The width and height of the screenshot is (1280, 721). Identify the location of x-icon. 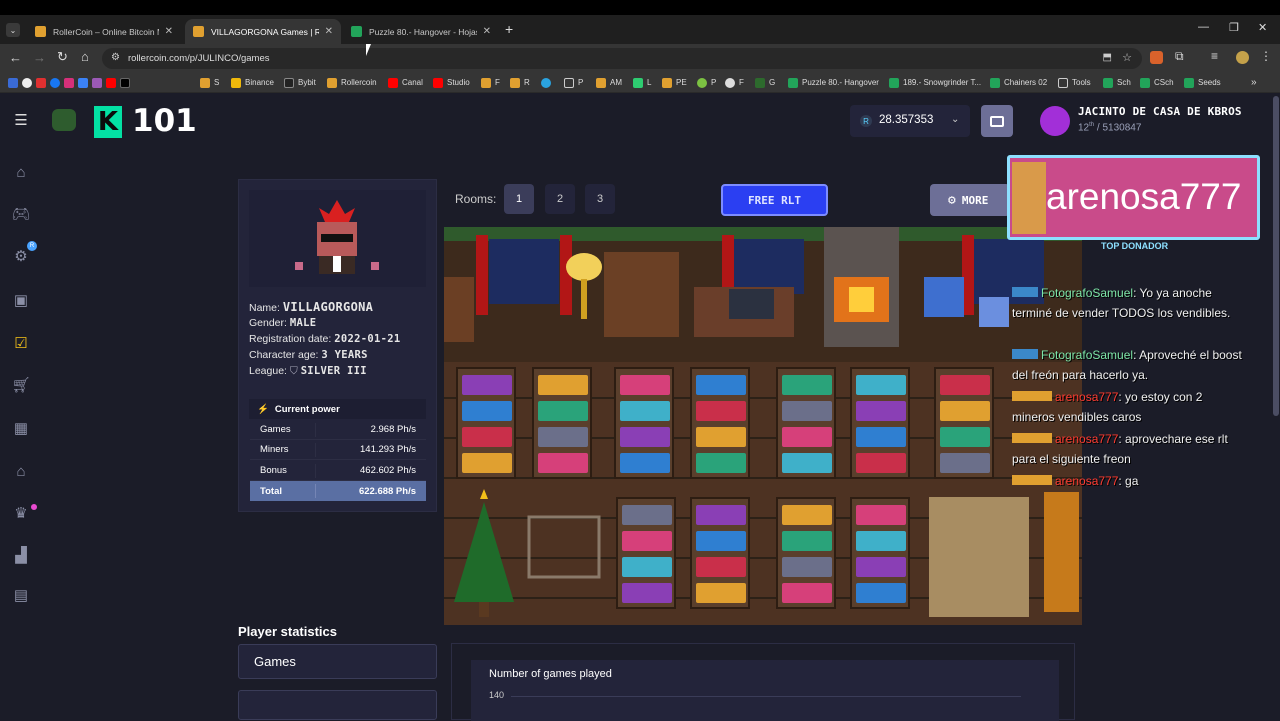
(125, 82).